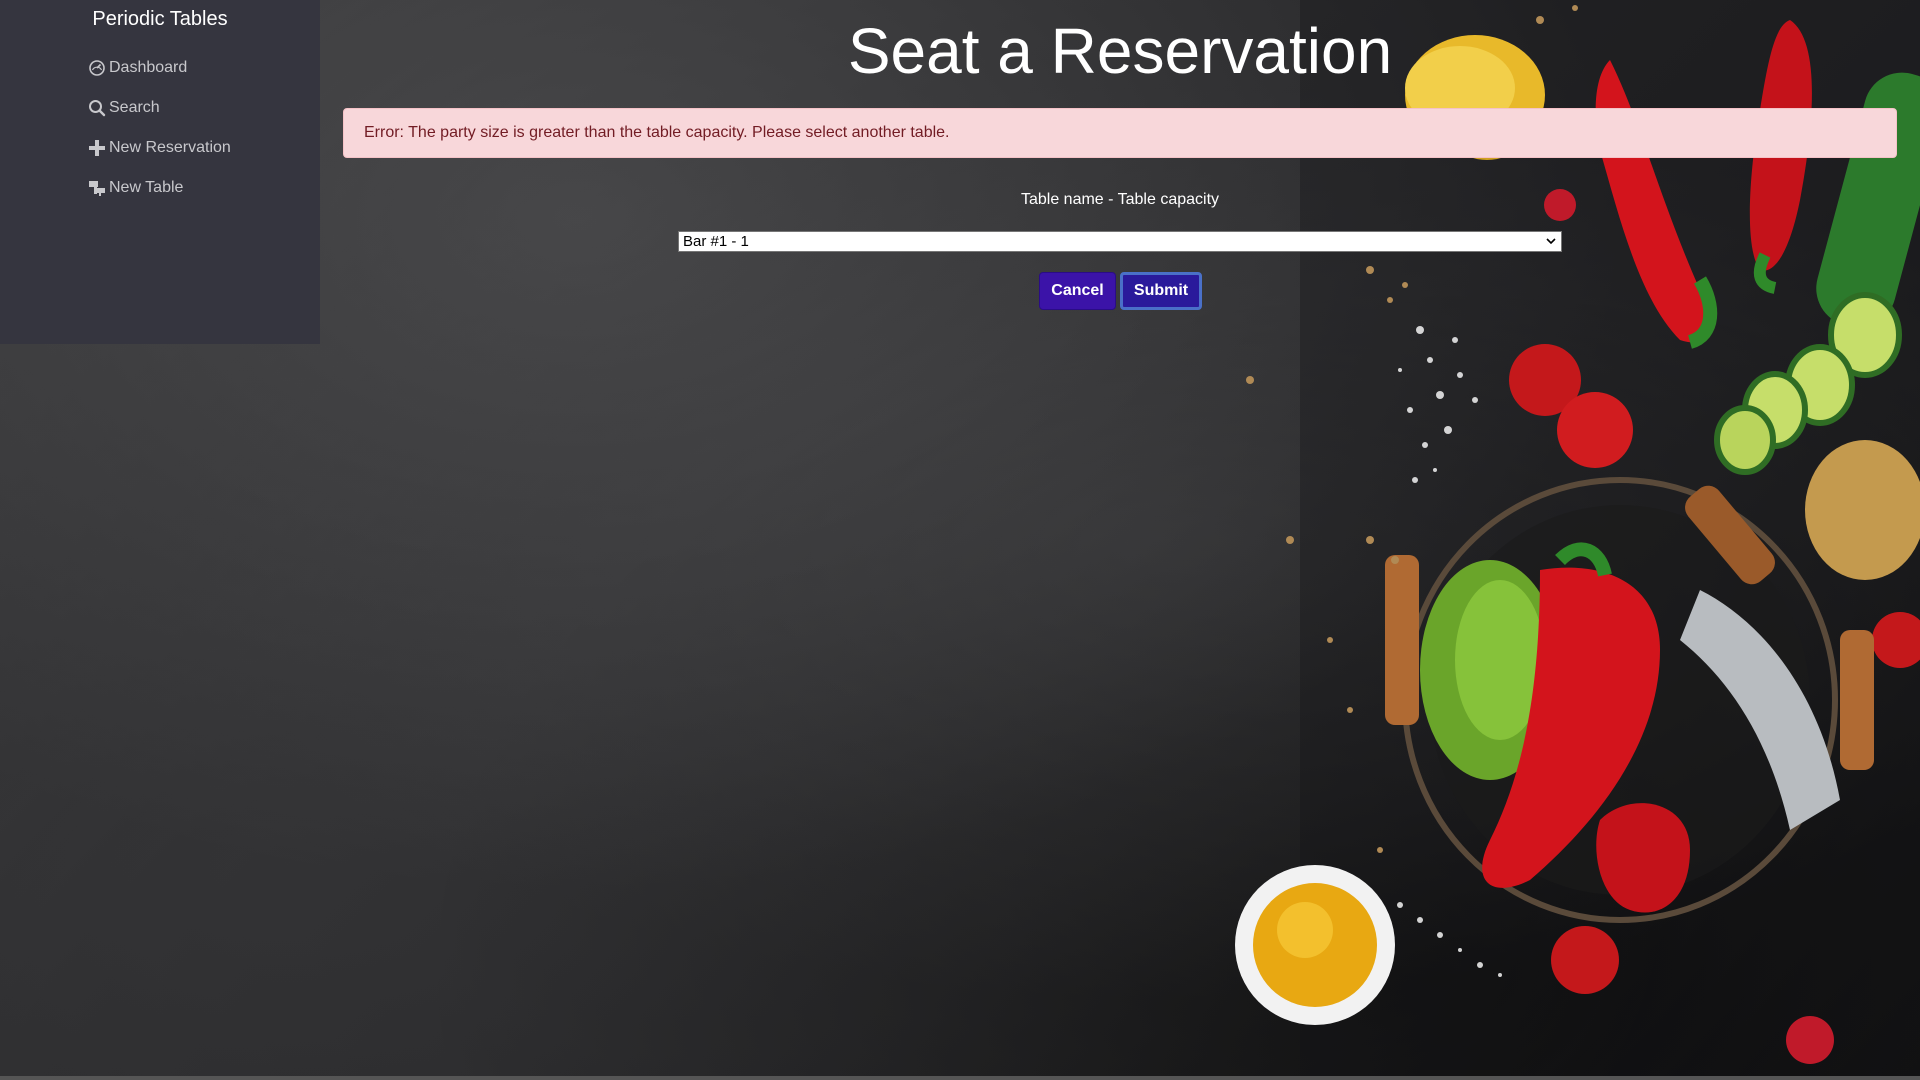  Describe the element at coordinates (960, 1078) in the screenshot. I see `bottom-border` at that location.